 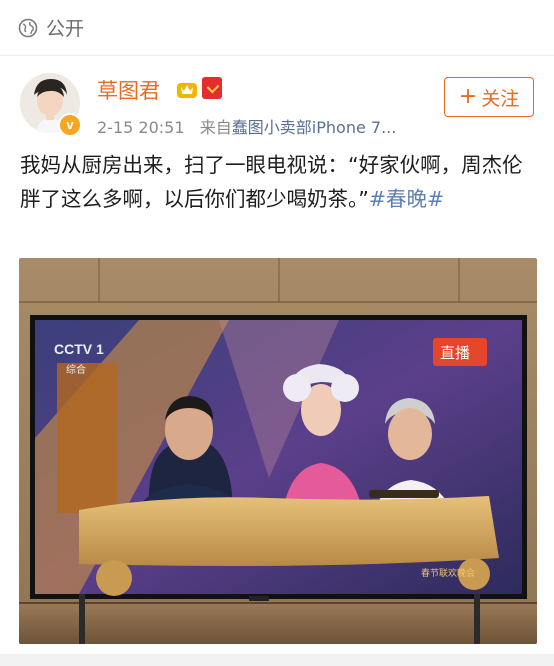 I want to click on feed-separator, so click(x=277, y=660).